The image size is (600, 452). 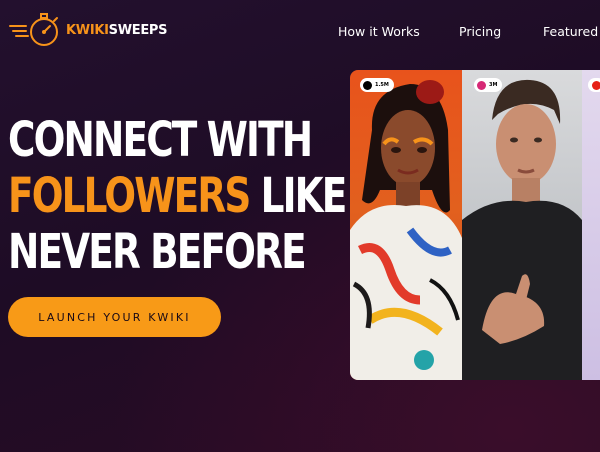 What do you see at coordinates (114, 317) in the screenshot?
I see `launch-kwiki-button: LAUNCH YOUR KWIKI` at bounding box center [114, 317].